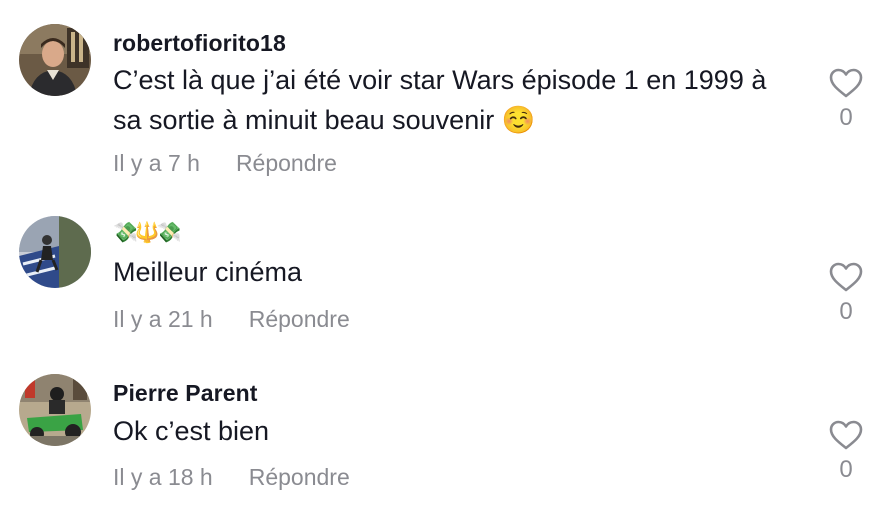 The image size is (886, 530). I want to click on comment-text: Ok c’est bien, so click(191, 431).